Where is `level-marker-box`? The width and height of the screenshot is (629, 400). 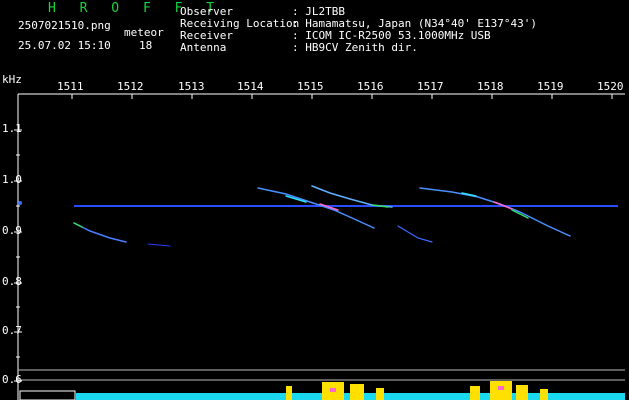 level-marker-box is located at coordinates (47, 395).